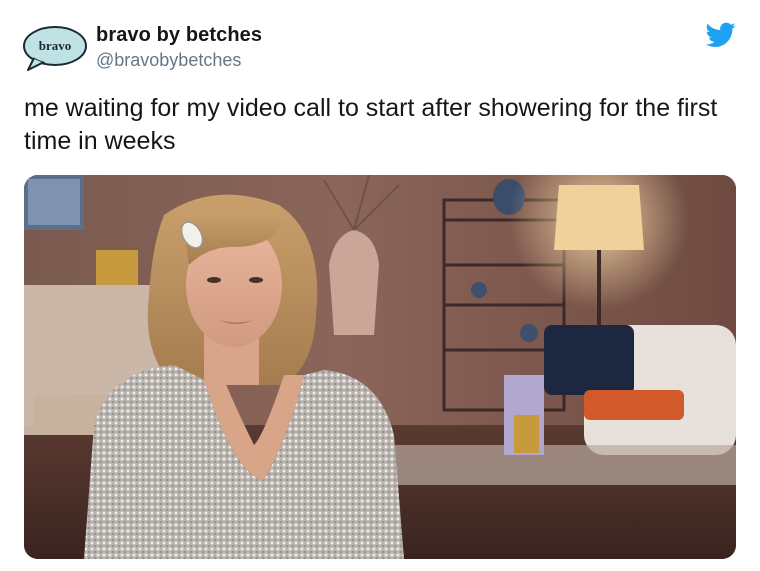  I want to click on avatar: bravo, so click(55, 48).